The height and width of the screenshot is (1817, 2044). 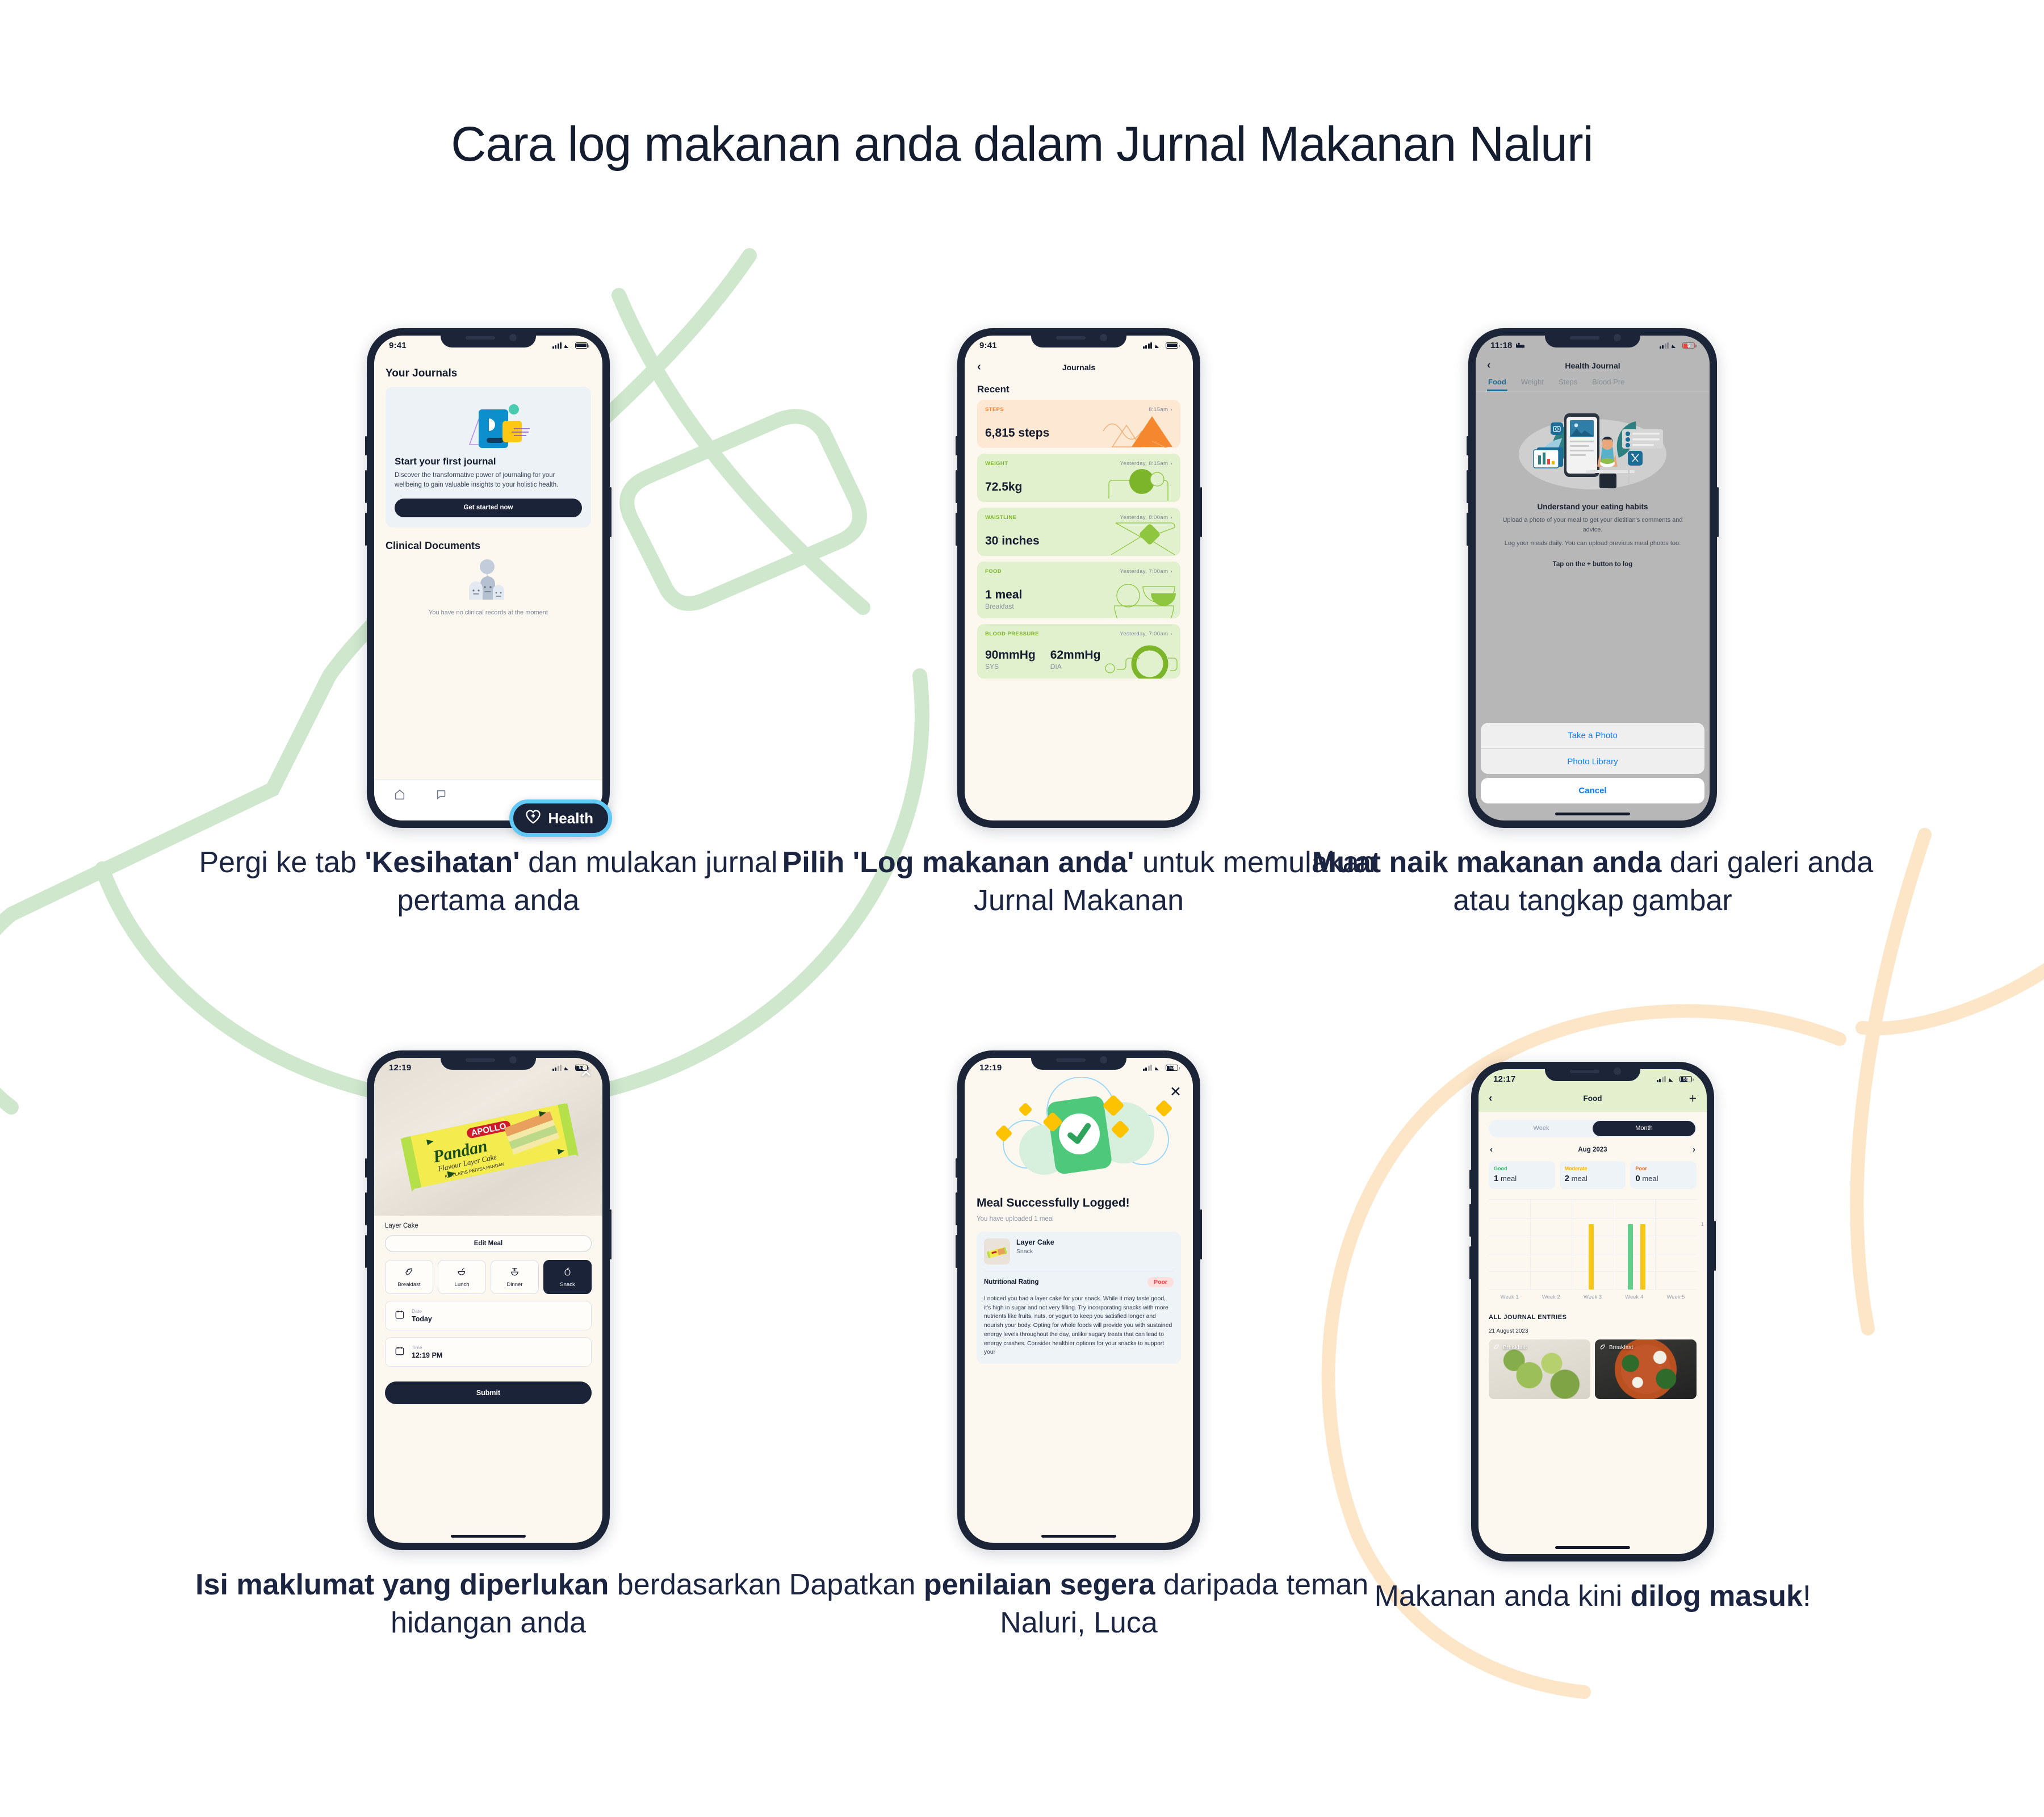 I want to click on journal-card-food: FOOD Yesterday, 7:00am › 1 meal Breakfast, so click(x=1078, y=590).